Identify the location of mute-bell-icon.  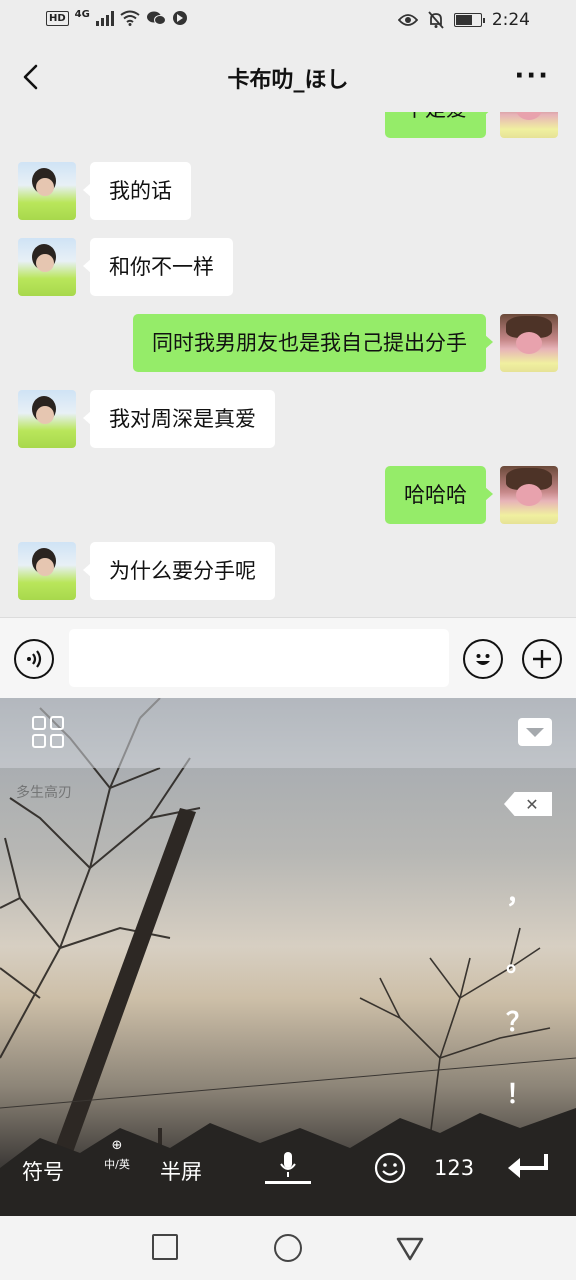
(436, 20).